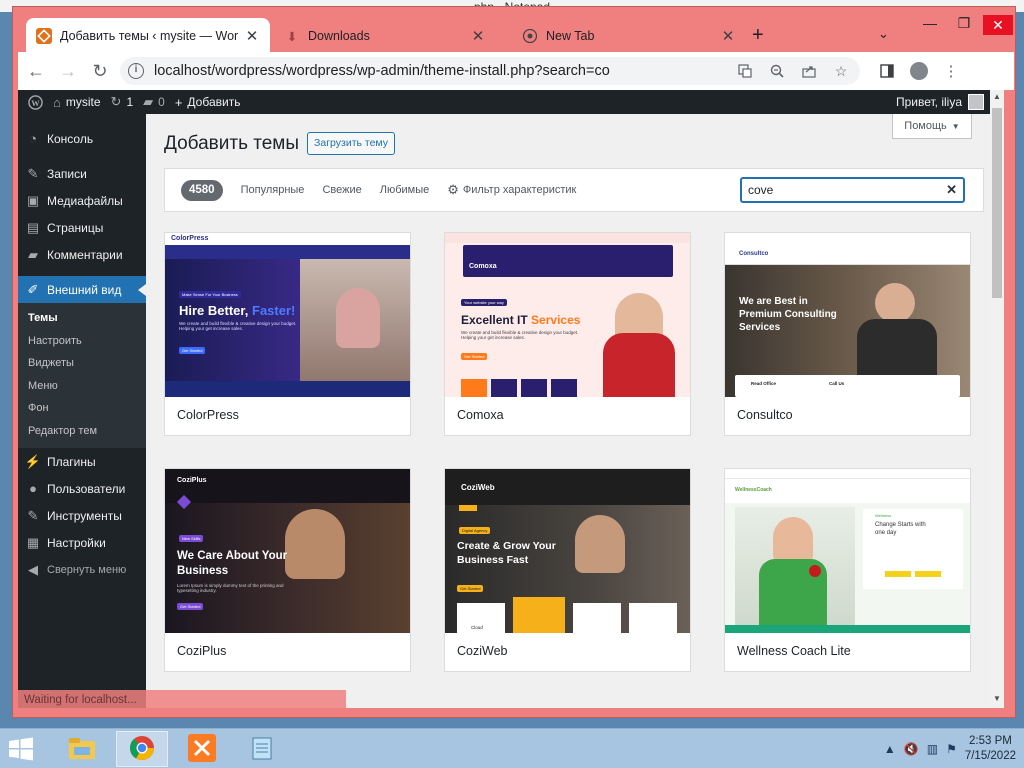  I want to click on upload-theme-button: Загрузить тему, so click(351, 143).